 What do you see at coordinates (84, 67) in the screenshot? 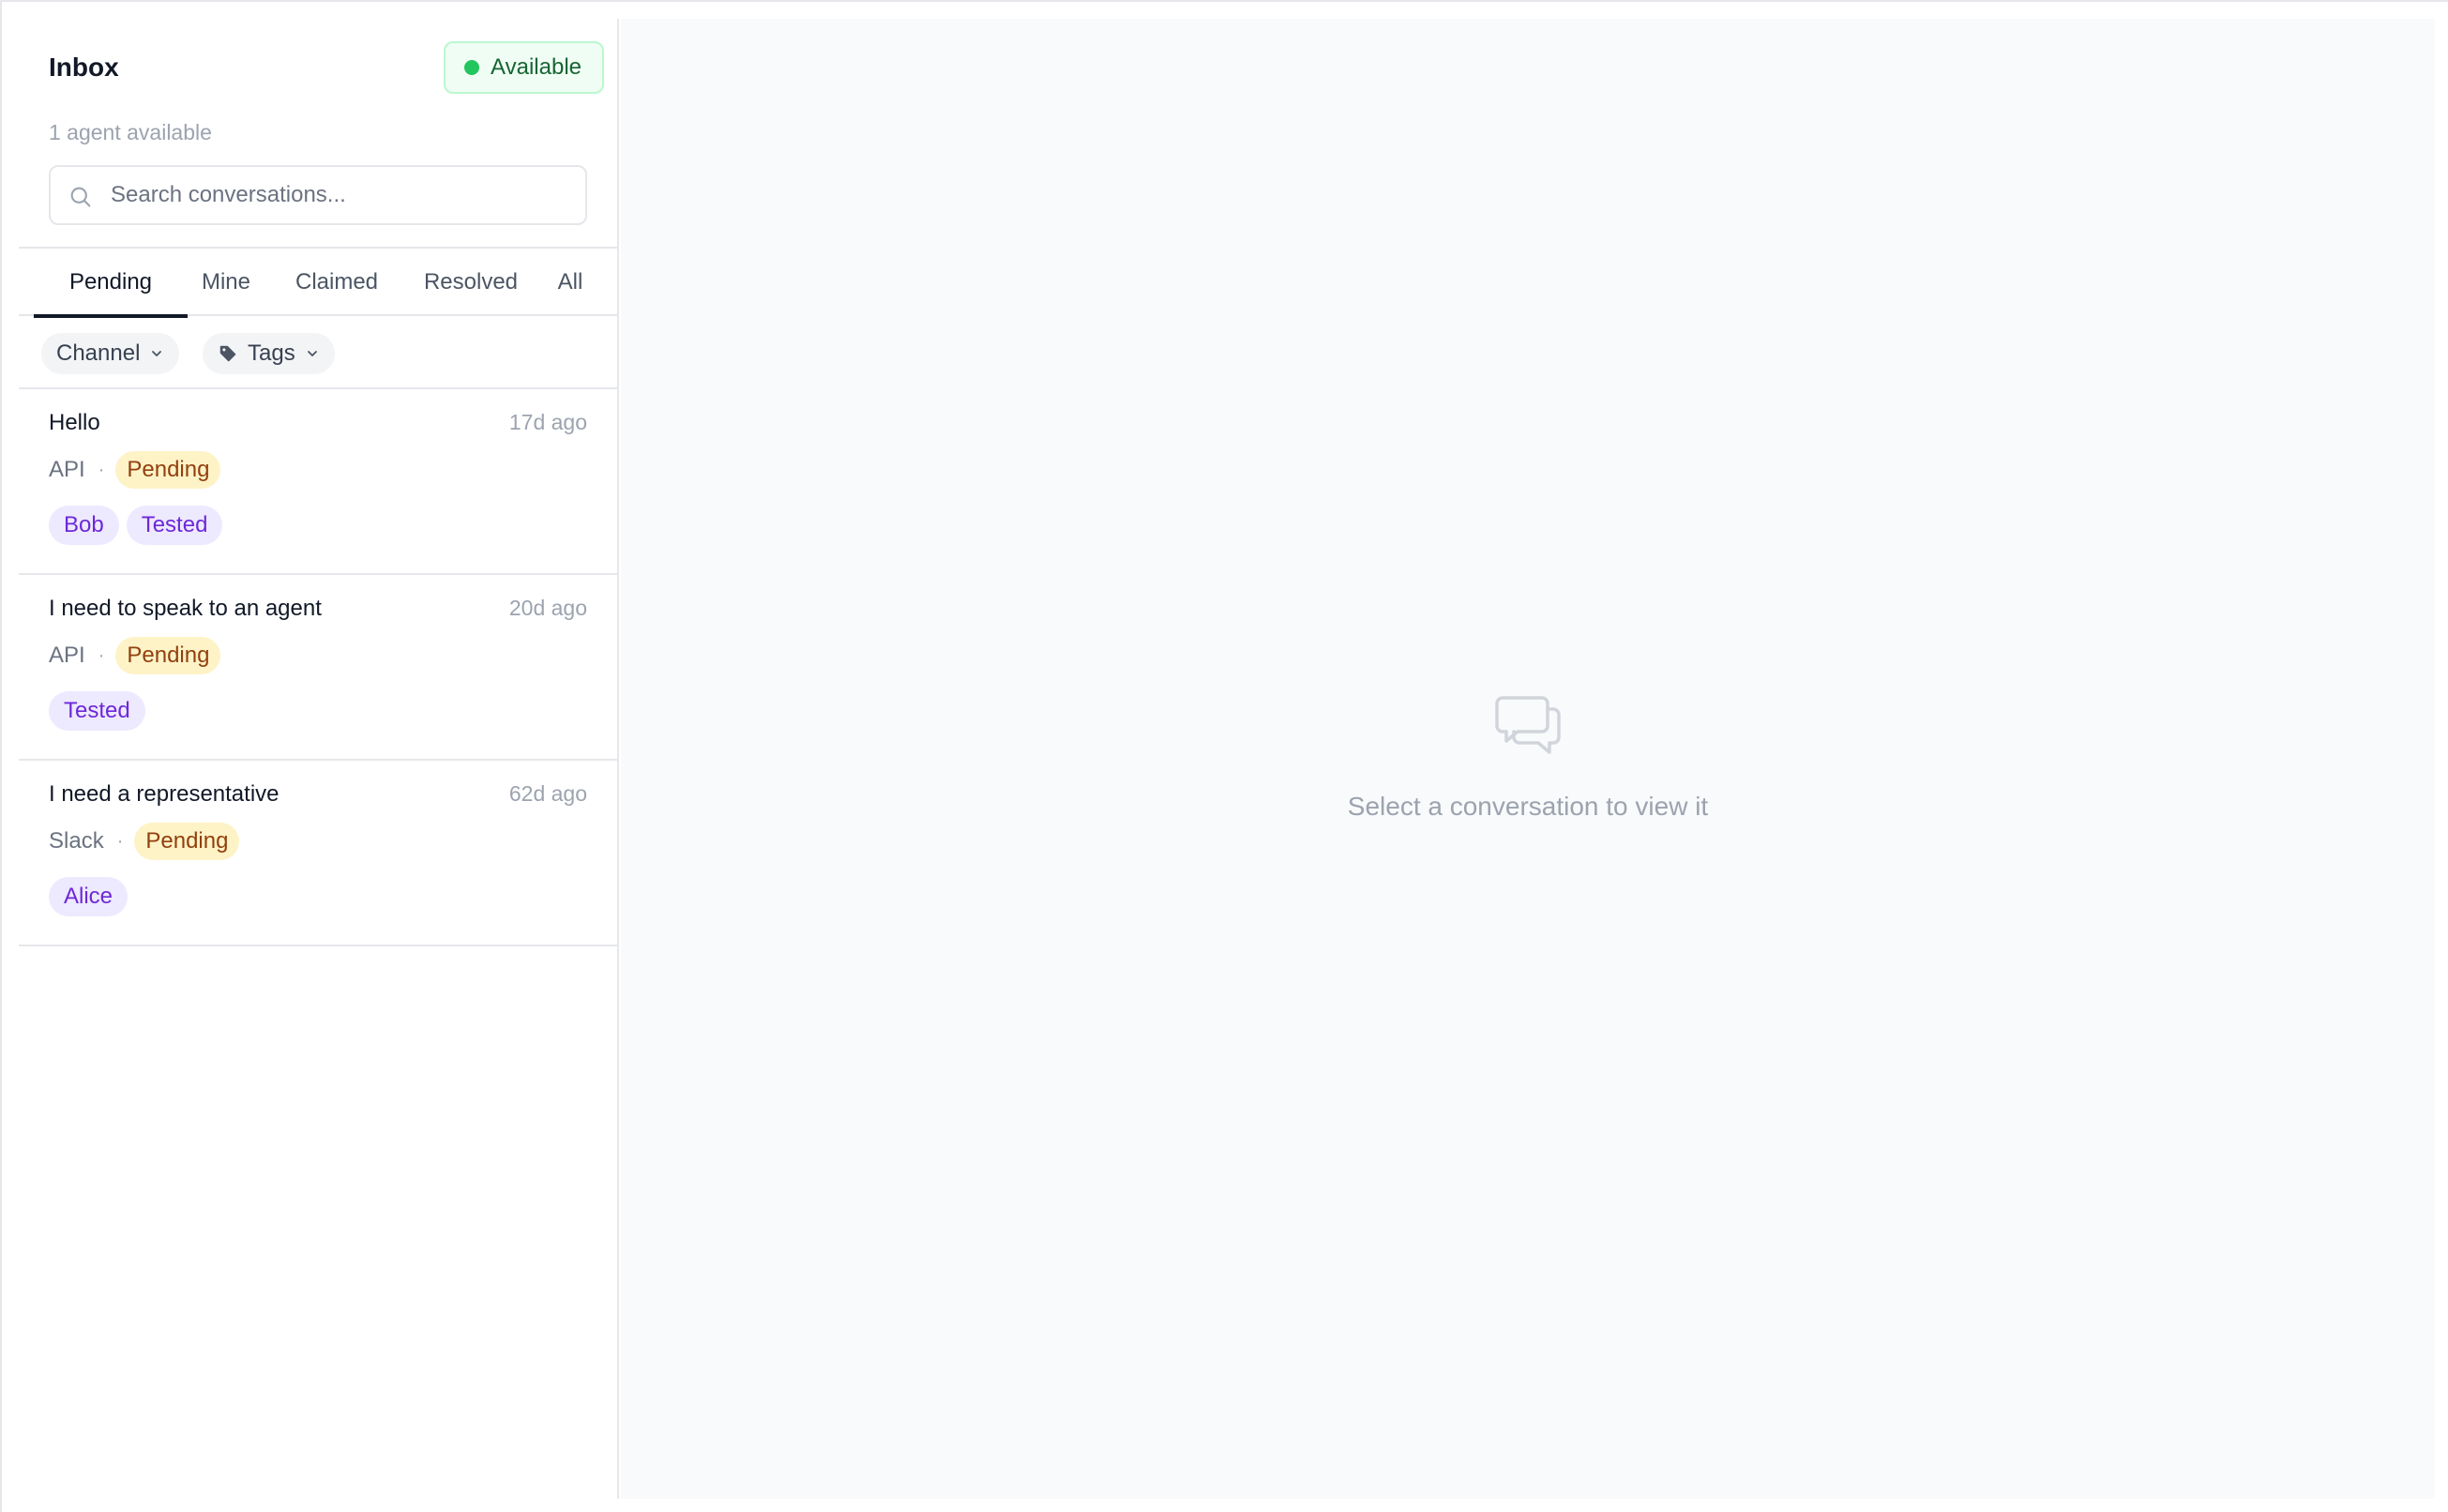
I see `page-title: Inbox` at bounding box center [84, 67].